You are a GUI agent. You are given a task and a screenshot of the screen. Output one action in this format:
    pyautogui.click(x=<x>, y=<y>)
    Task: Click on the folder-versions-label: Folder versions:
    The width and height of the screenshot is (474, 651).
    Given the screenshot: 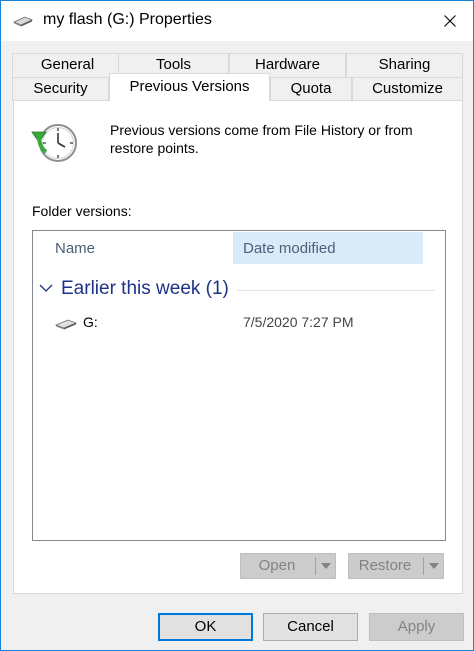 What is the action you would take?
    pyautogui.click(x=82, y=211)
    